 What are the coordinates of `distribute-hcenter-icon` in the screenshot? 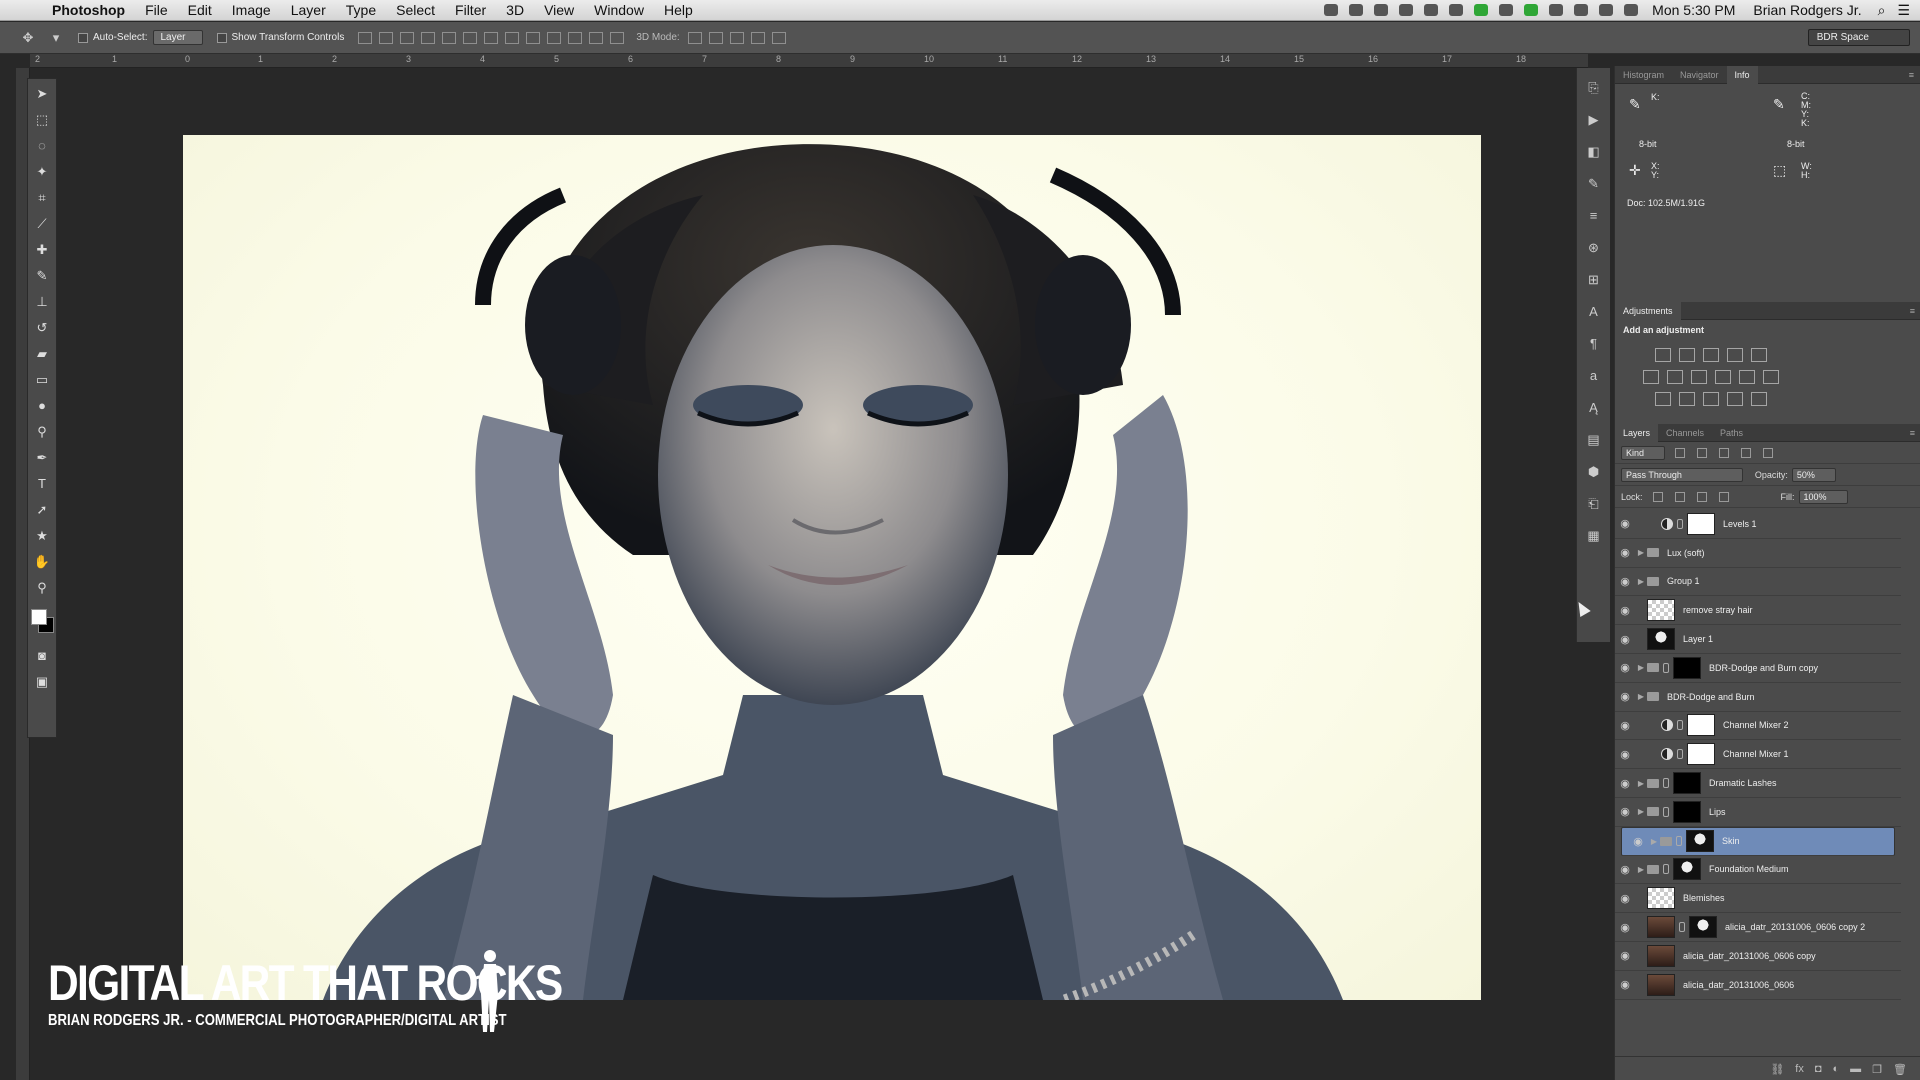 It's located at (575, 37).